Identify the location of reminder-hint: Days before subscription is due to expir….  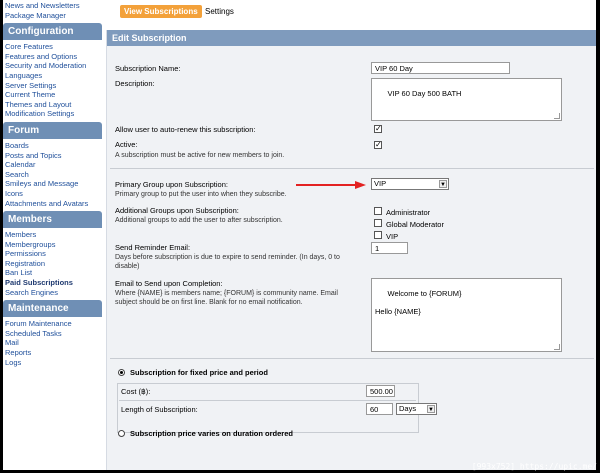
(227, 262).